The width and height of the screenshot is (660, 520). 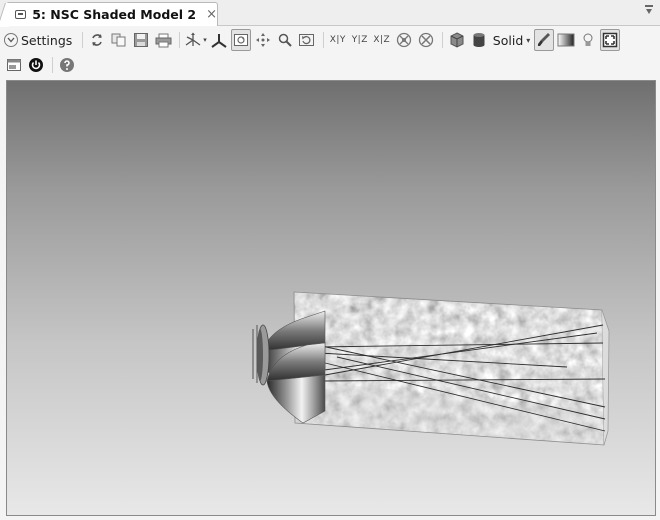 I want to click on gradient-button, so click(x=566, y=40).